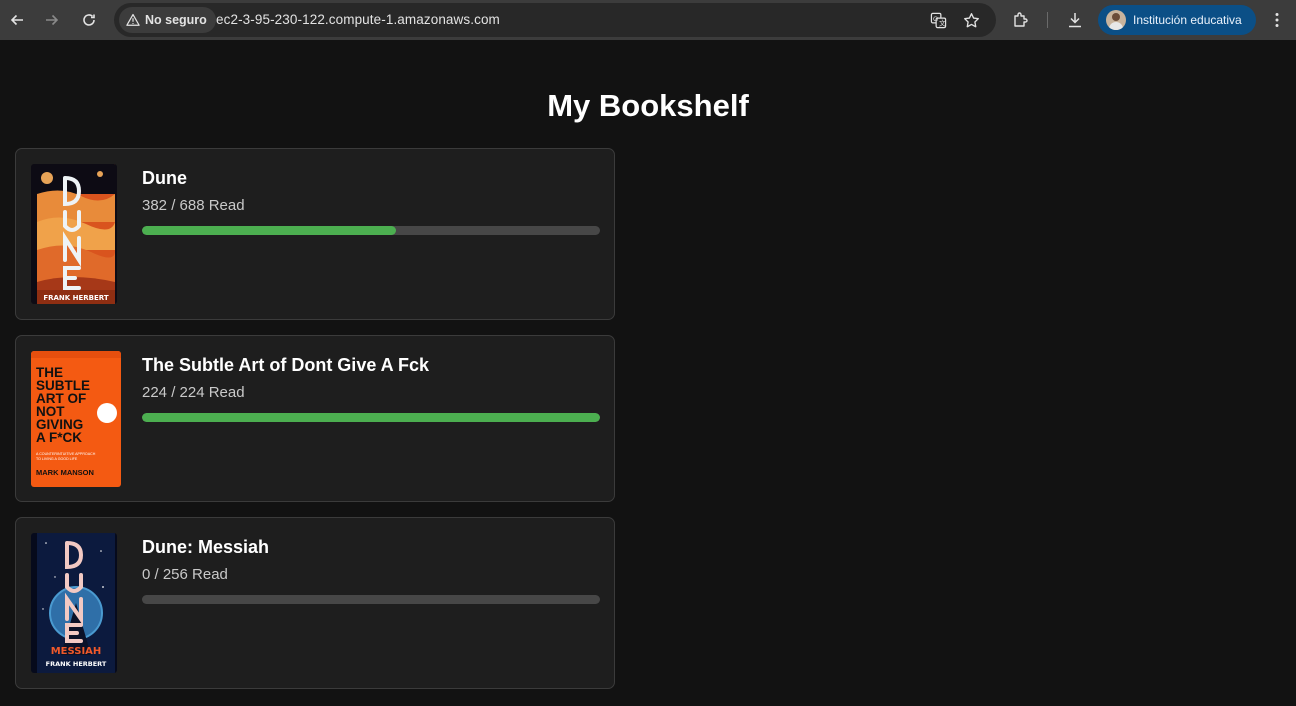 This screenshot has height=706, width=1296. I want to click on back-arrow-icon, so click(16, 20).